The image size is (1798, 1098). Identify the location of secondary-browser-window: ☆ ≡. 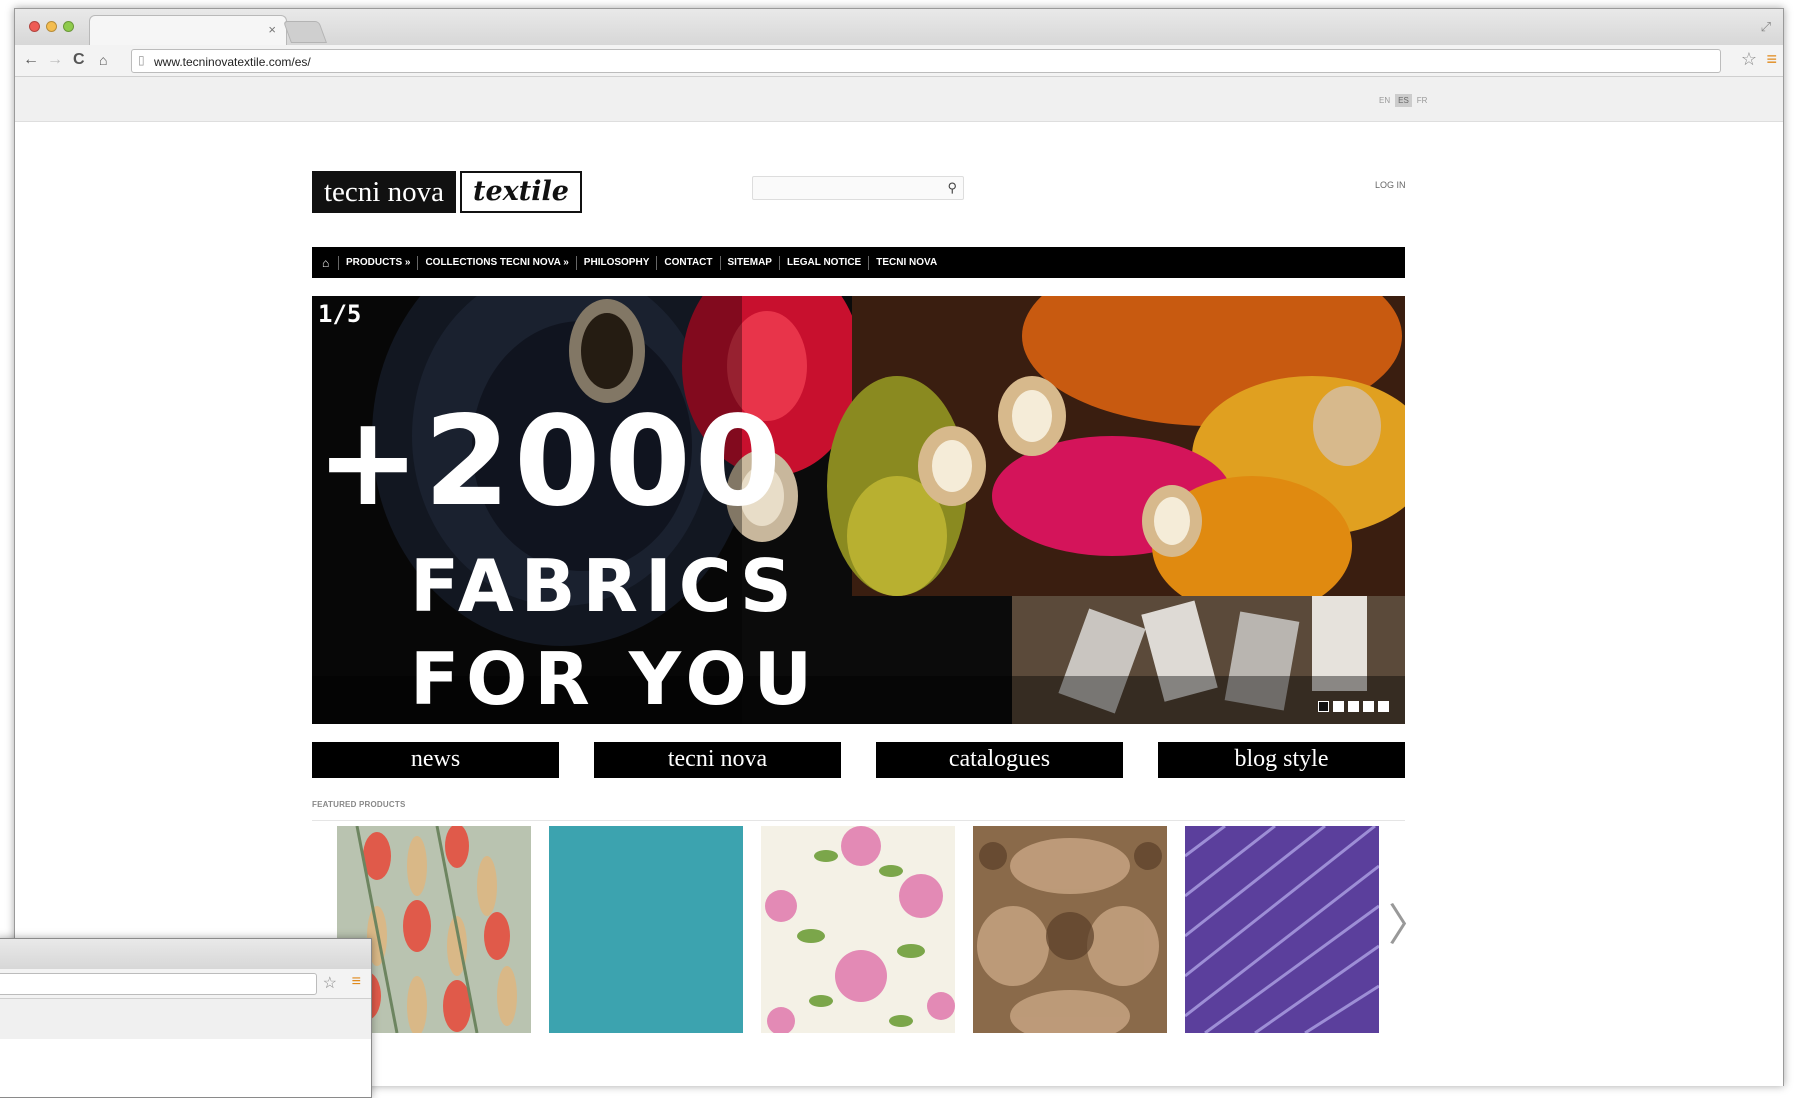
(186, 1018).